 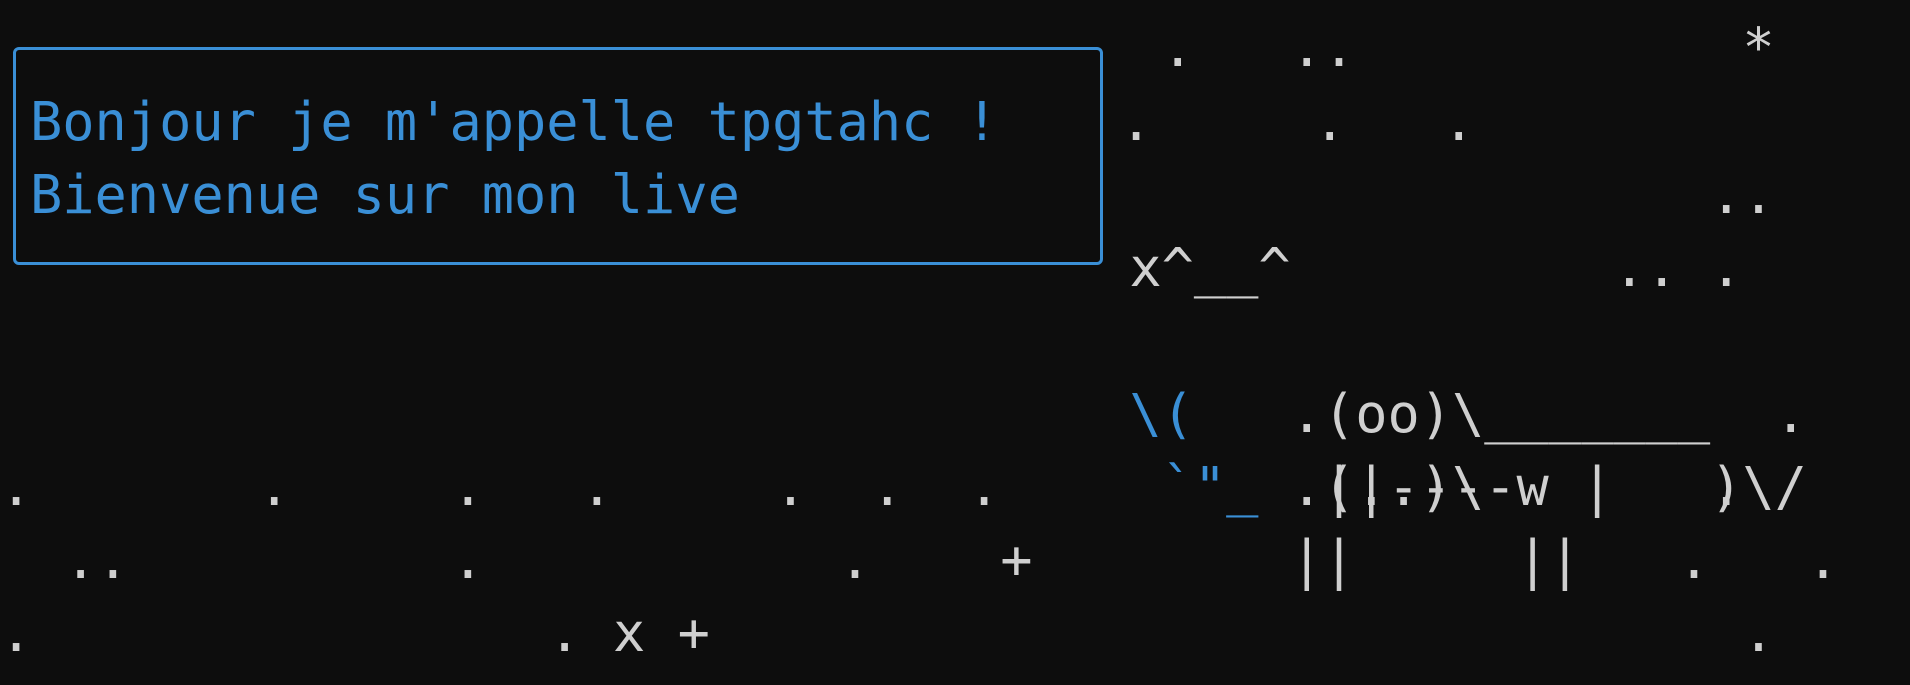 I want to click on stars-row-2: . . ., so click(x=1297, y=121).